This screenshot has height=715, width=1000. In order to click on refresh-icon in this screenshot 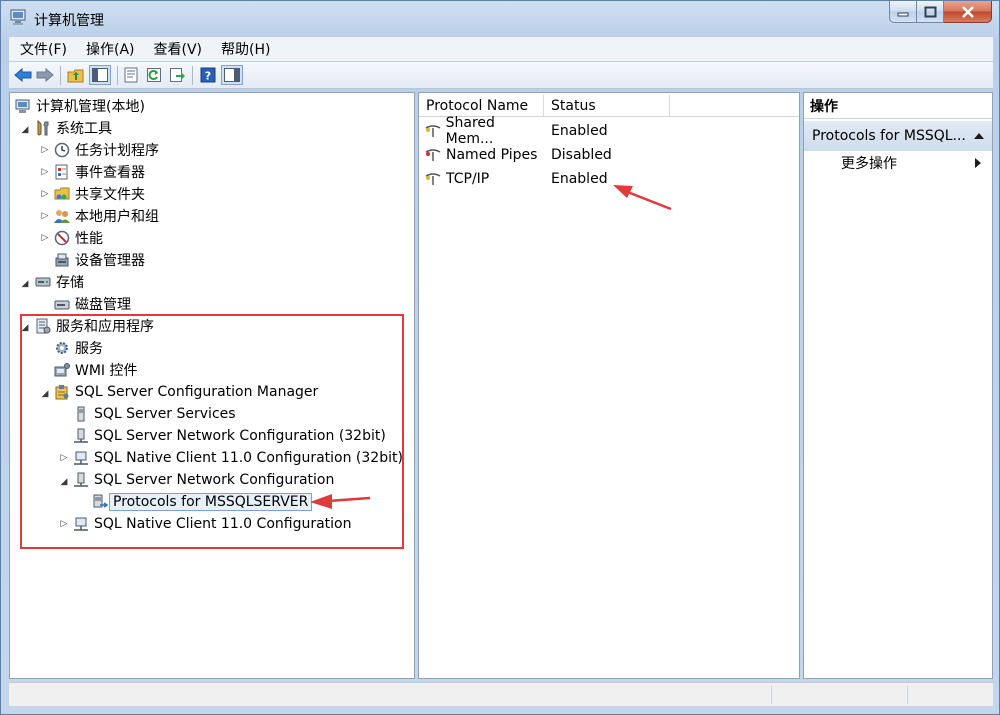, I will do `click(154, 75)`.